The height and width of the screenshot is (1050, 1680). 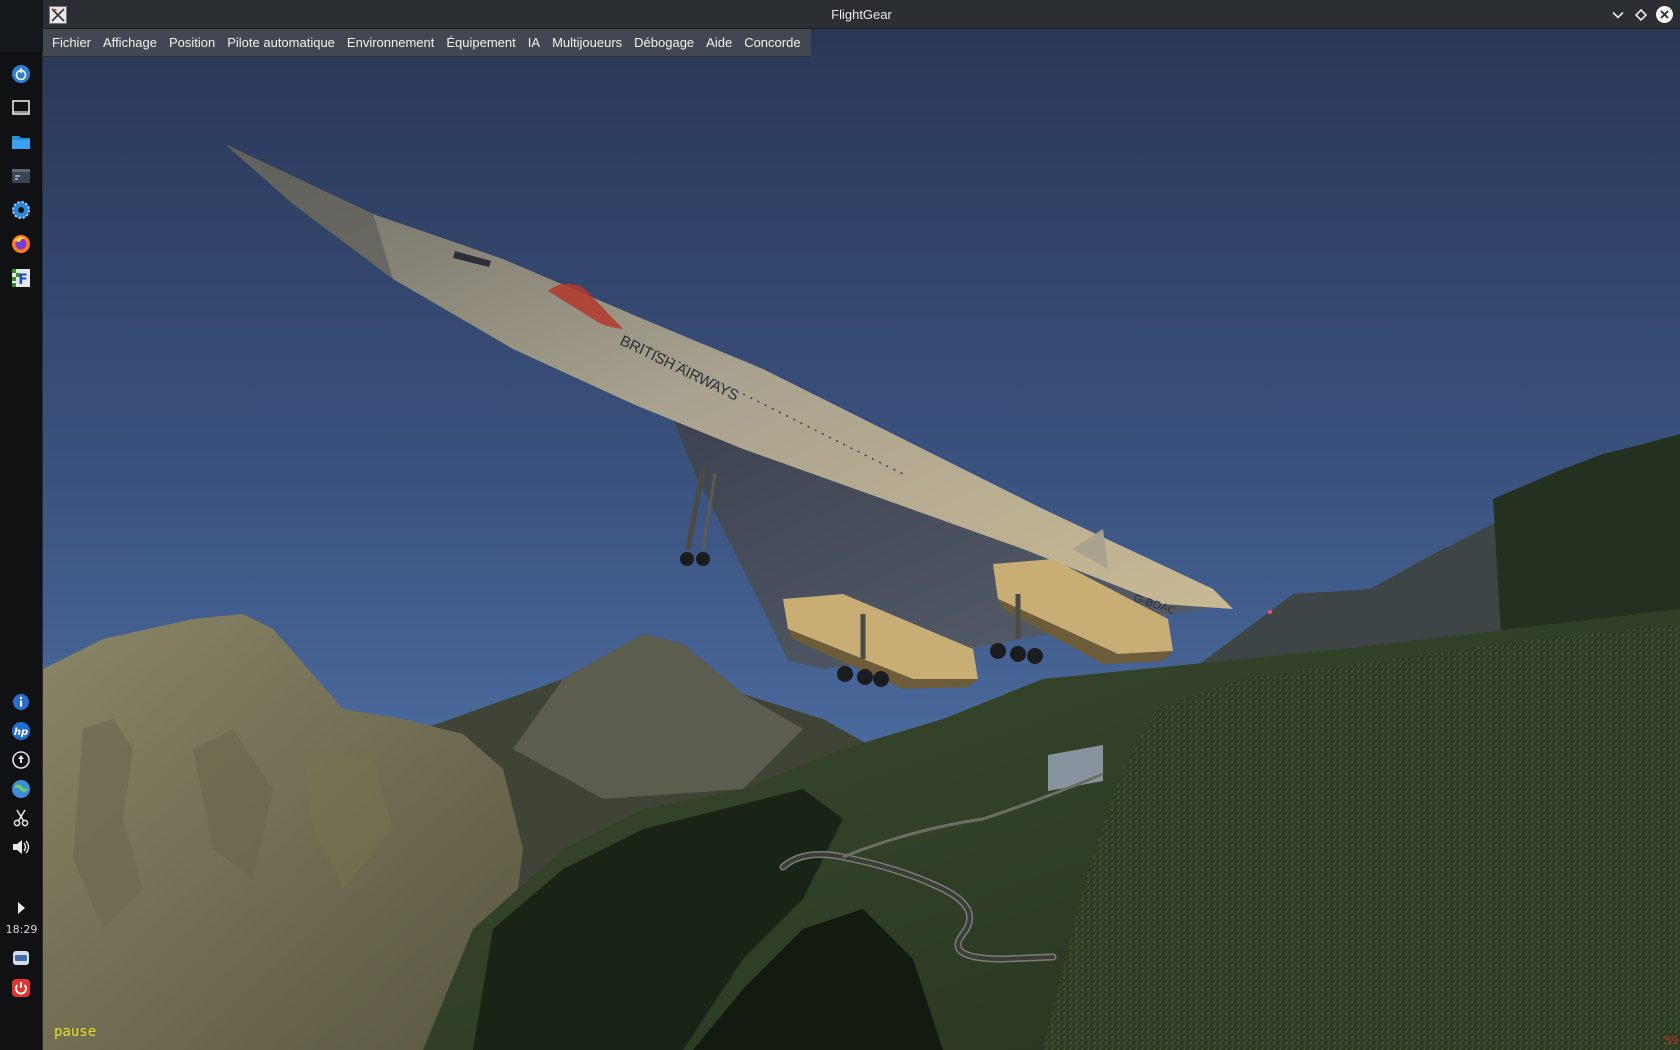 I want to click on firefox-icon, so click(x=21, y=244).